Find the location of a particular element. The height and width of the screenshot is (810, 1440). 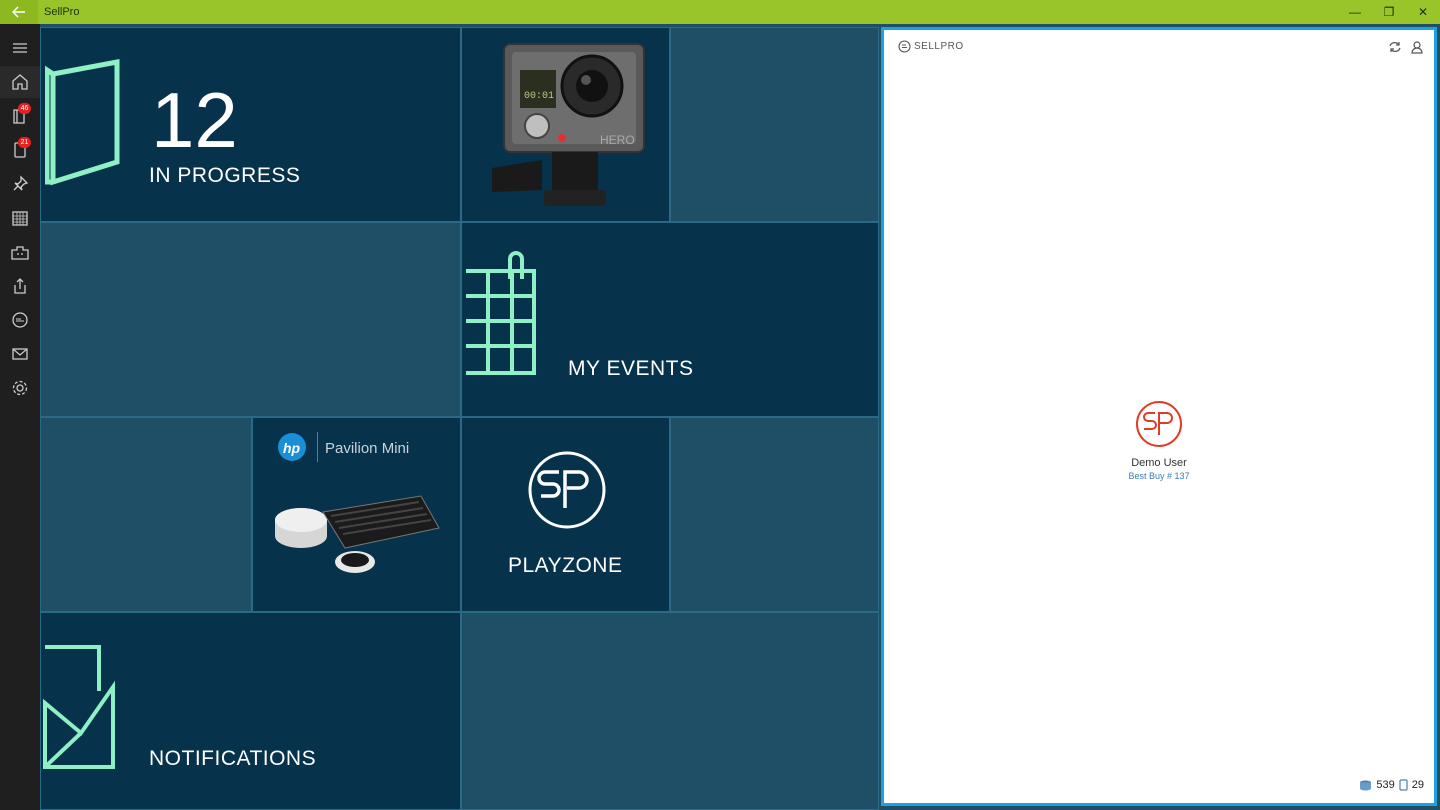

minimize-button: — is located at coordinates (1355, 12).